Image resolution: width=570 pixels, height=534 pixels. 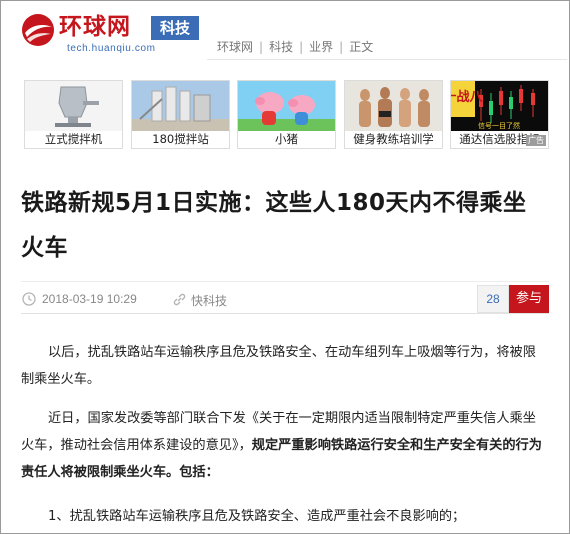 I want to click on ad-item-stock-indicator: 十战八 信号一目了然 通达信选股指标 广告, so click(x=499, y=114).